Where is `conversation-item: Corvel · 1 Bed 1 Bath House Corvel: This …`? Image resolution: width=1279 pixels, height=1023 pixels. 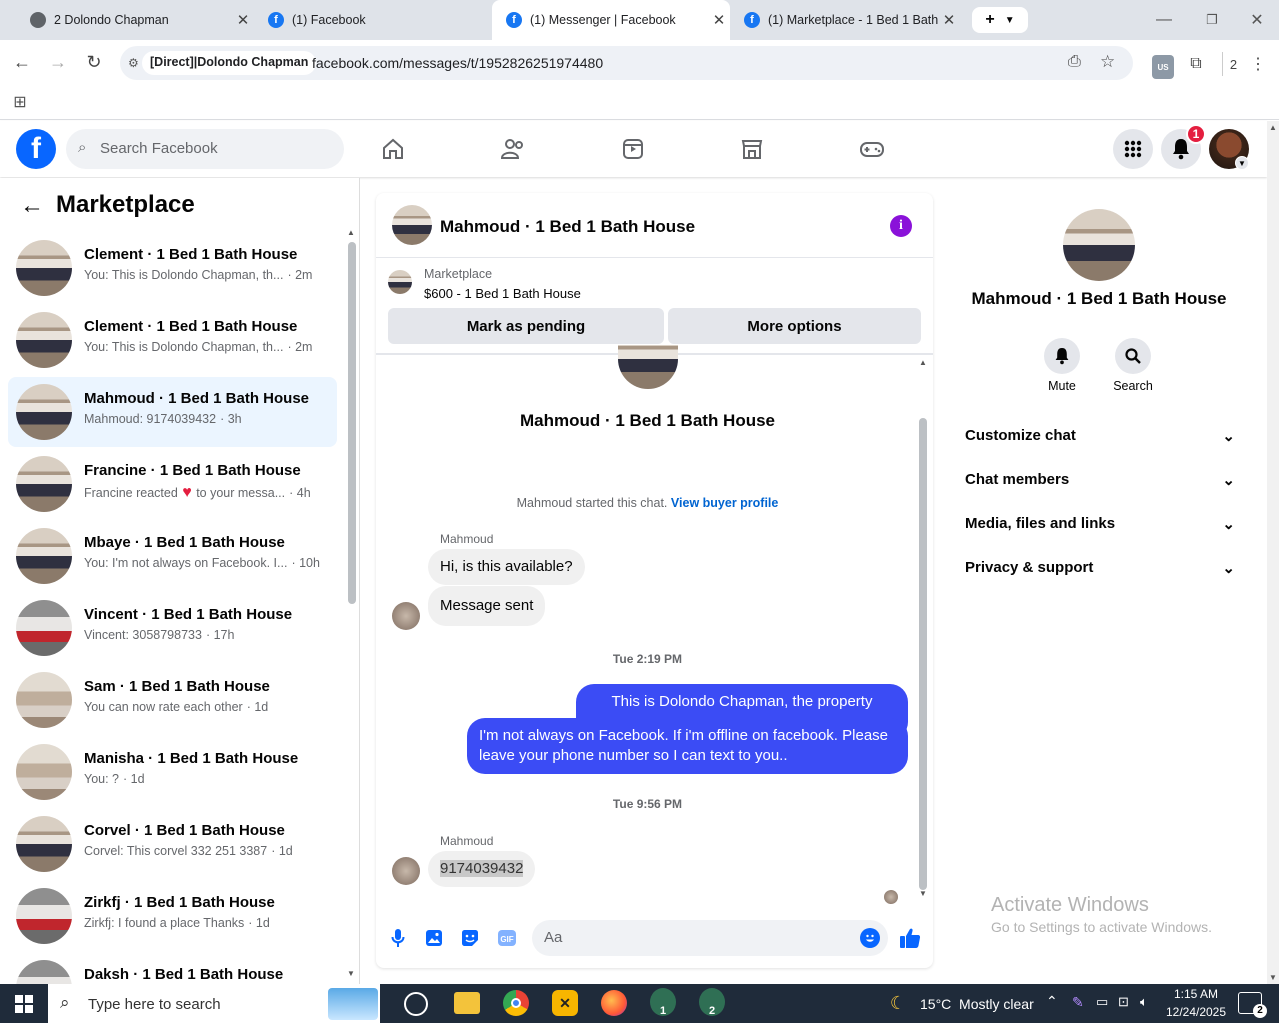 conversation-item: Corvel · 1 Bed 1 Bath House Corvel: This … is located at coordinates (172, 844).